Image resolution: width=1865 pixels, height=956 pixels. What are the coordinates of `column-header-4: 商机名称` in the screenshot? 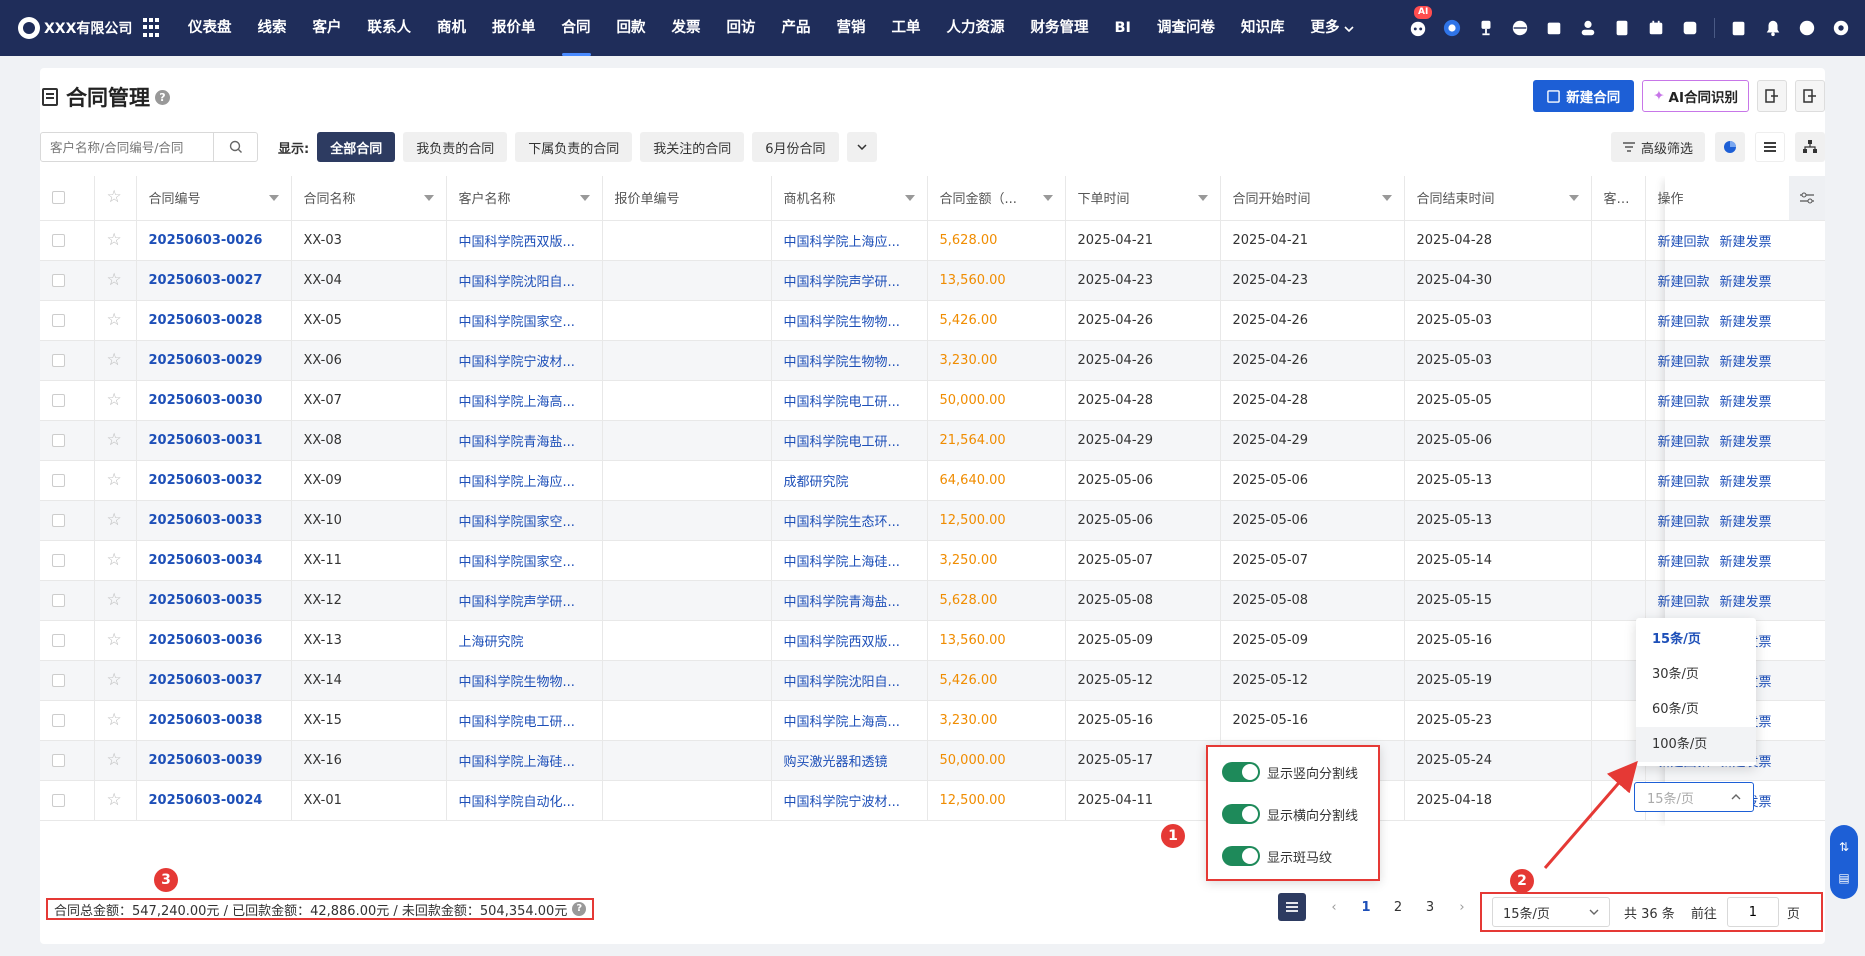 It's located at (849, 198).